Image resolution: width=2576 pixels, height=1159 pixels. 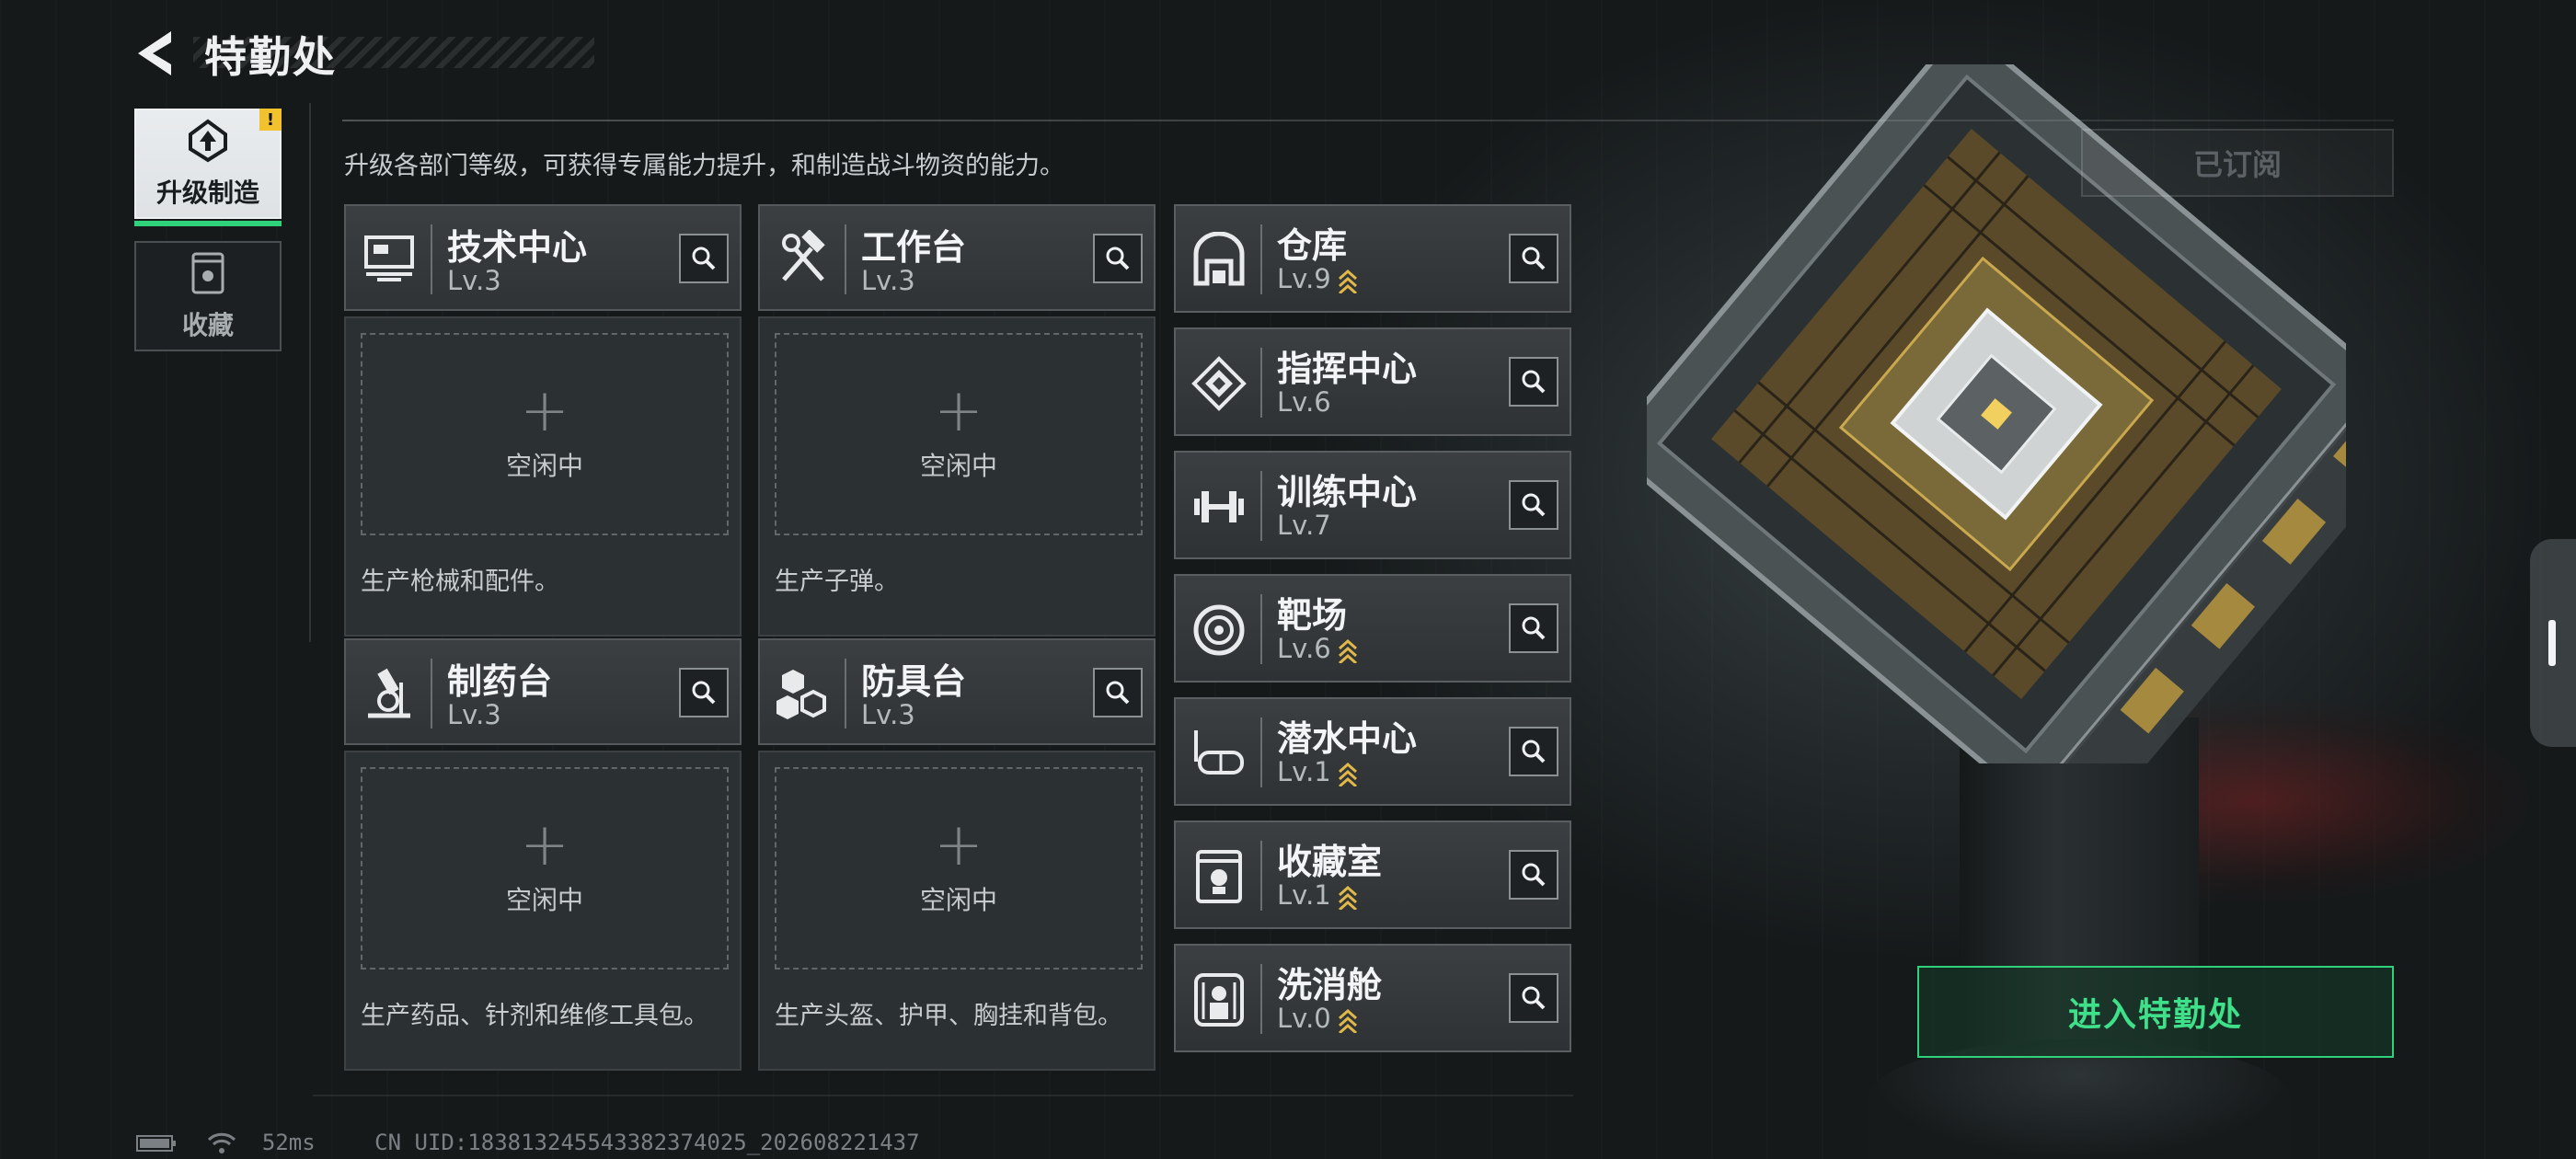 What do you see at coordinates (1219, 383) in the screenshot?
I see `command-center-icon` at bounding box center [1219, 383].